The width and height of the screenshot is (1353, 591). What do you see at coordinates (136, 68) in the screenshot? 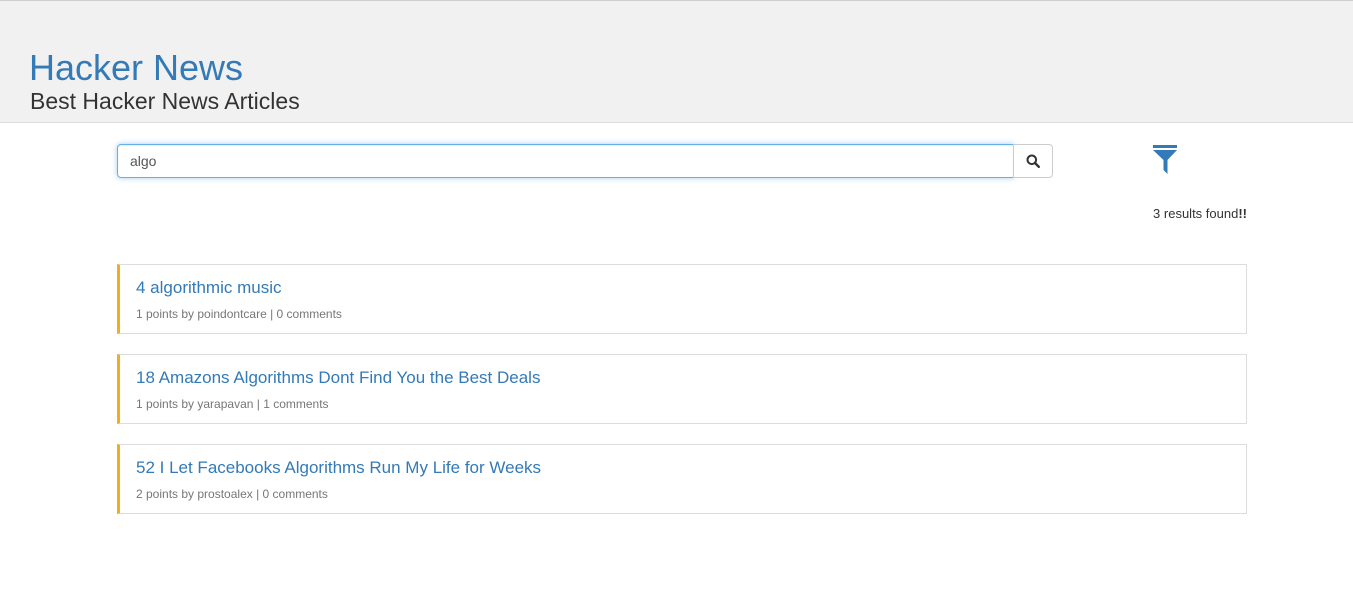
I see `site-title: Hacker News` at bounding box center [136, 68].